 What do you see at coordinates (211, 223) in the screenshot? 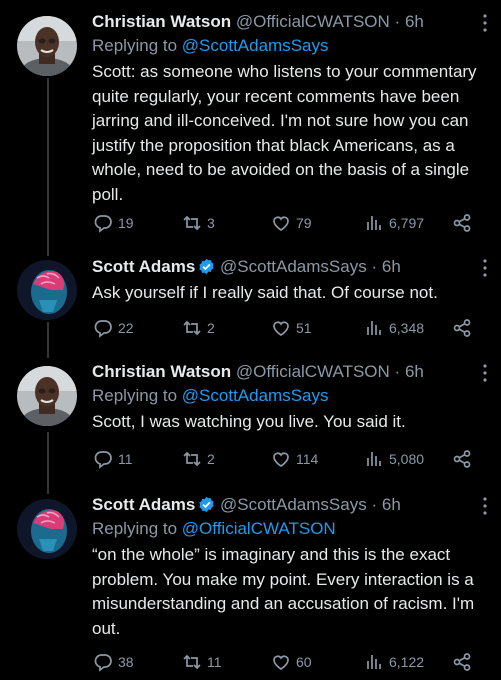
I see `retweet-count: 3` at bounding box center [211, 223].